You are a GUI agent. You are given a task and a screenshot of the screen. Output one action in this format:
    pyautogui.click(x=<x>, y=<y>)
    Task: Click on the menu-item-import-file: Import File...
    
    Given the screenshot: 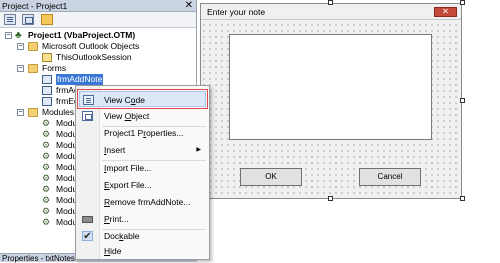 What is the action you would take?
    pyautogui.click(x=142, y=168)
    